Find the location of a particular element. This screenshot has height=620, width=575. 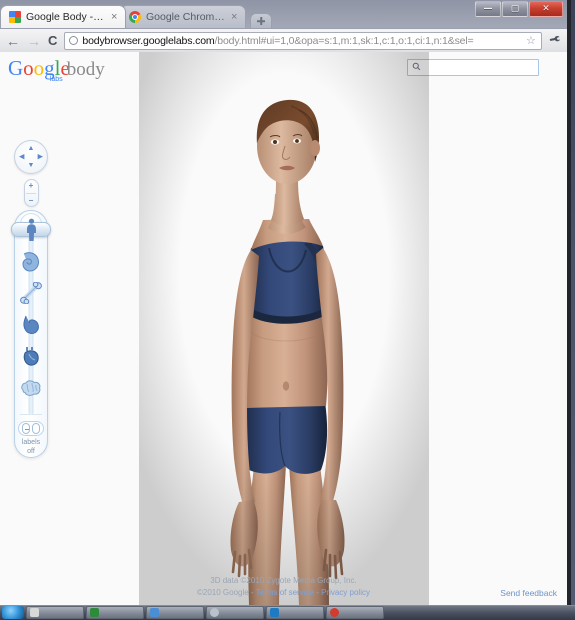

zoom-out-button: − is located at coordinates (31, 200).